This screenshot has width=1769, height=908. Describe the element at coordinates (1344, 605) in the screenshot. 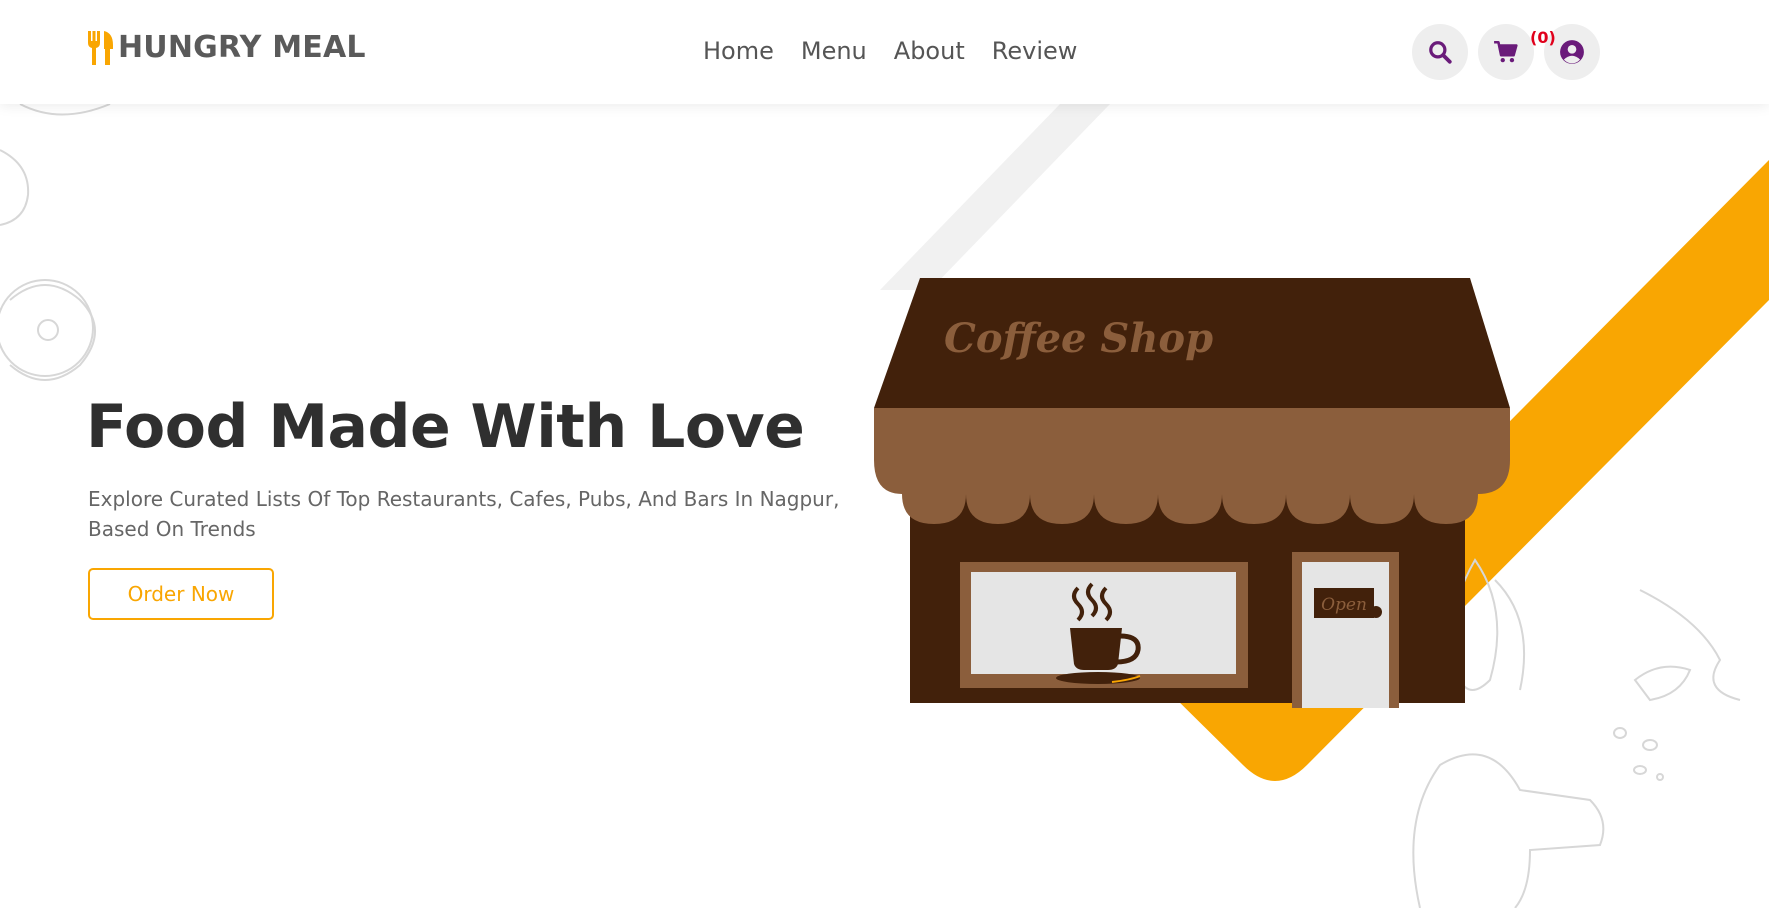

I see `door-sign-text: Open` at that location.